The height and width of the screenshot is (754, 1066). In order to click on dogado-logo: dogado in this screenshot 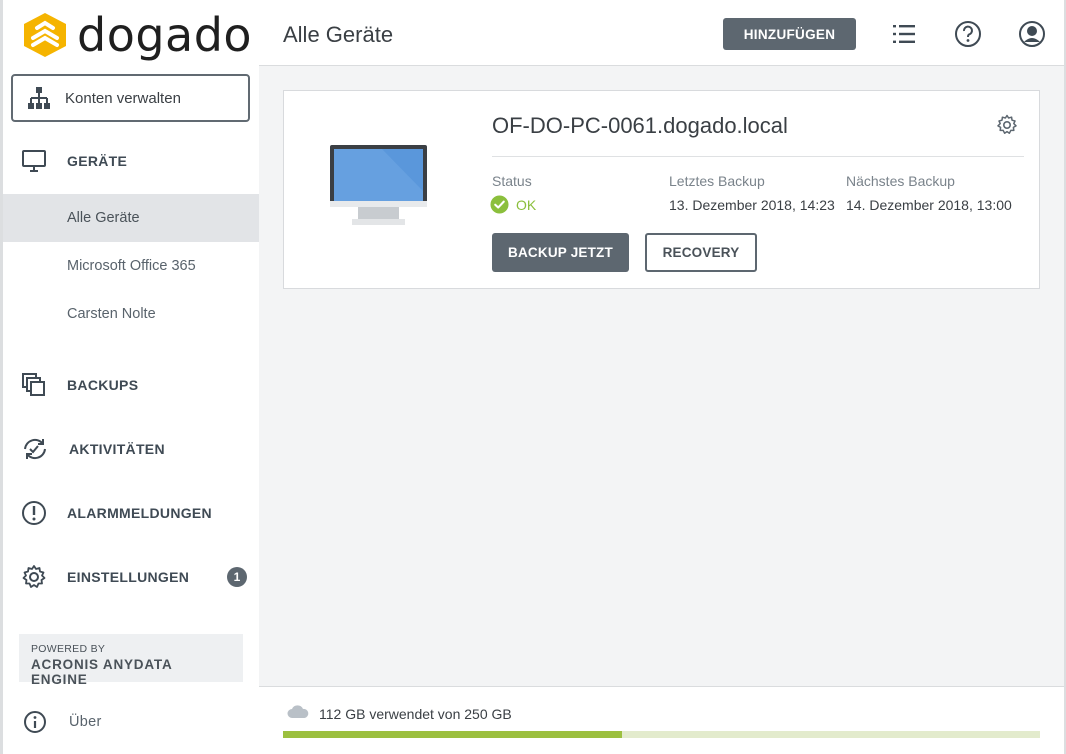, I will do `click(138, 35)`.